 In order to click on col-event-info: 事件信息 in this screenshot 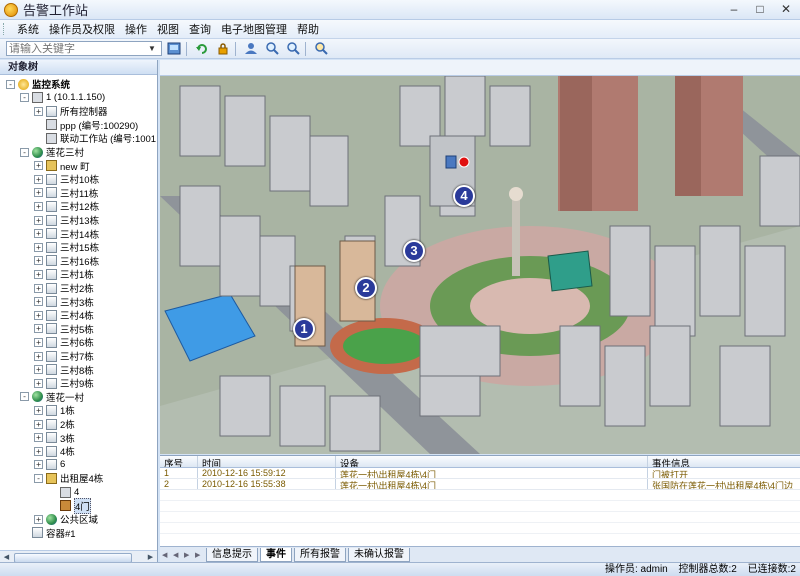, I will do `click(724, 461)`.